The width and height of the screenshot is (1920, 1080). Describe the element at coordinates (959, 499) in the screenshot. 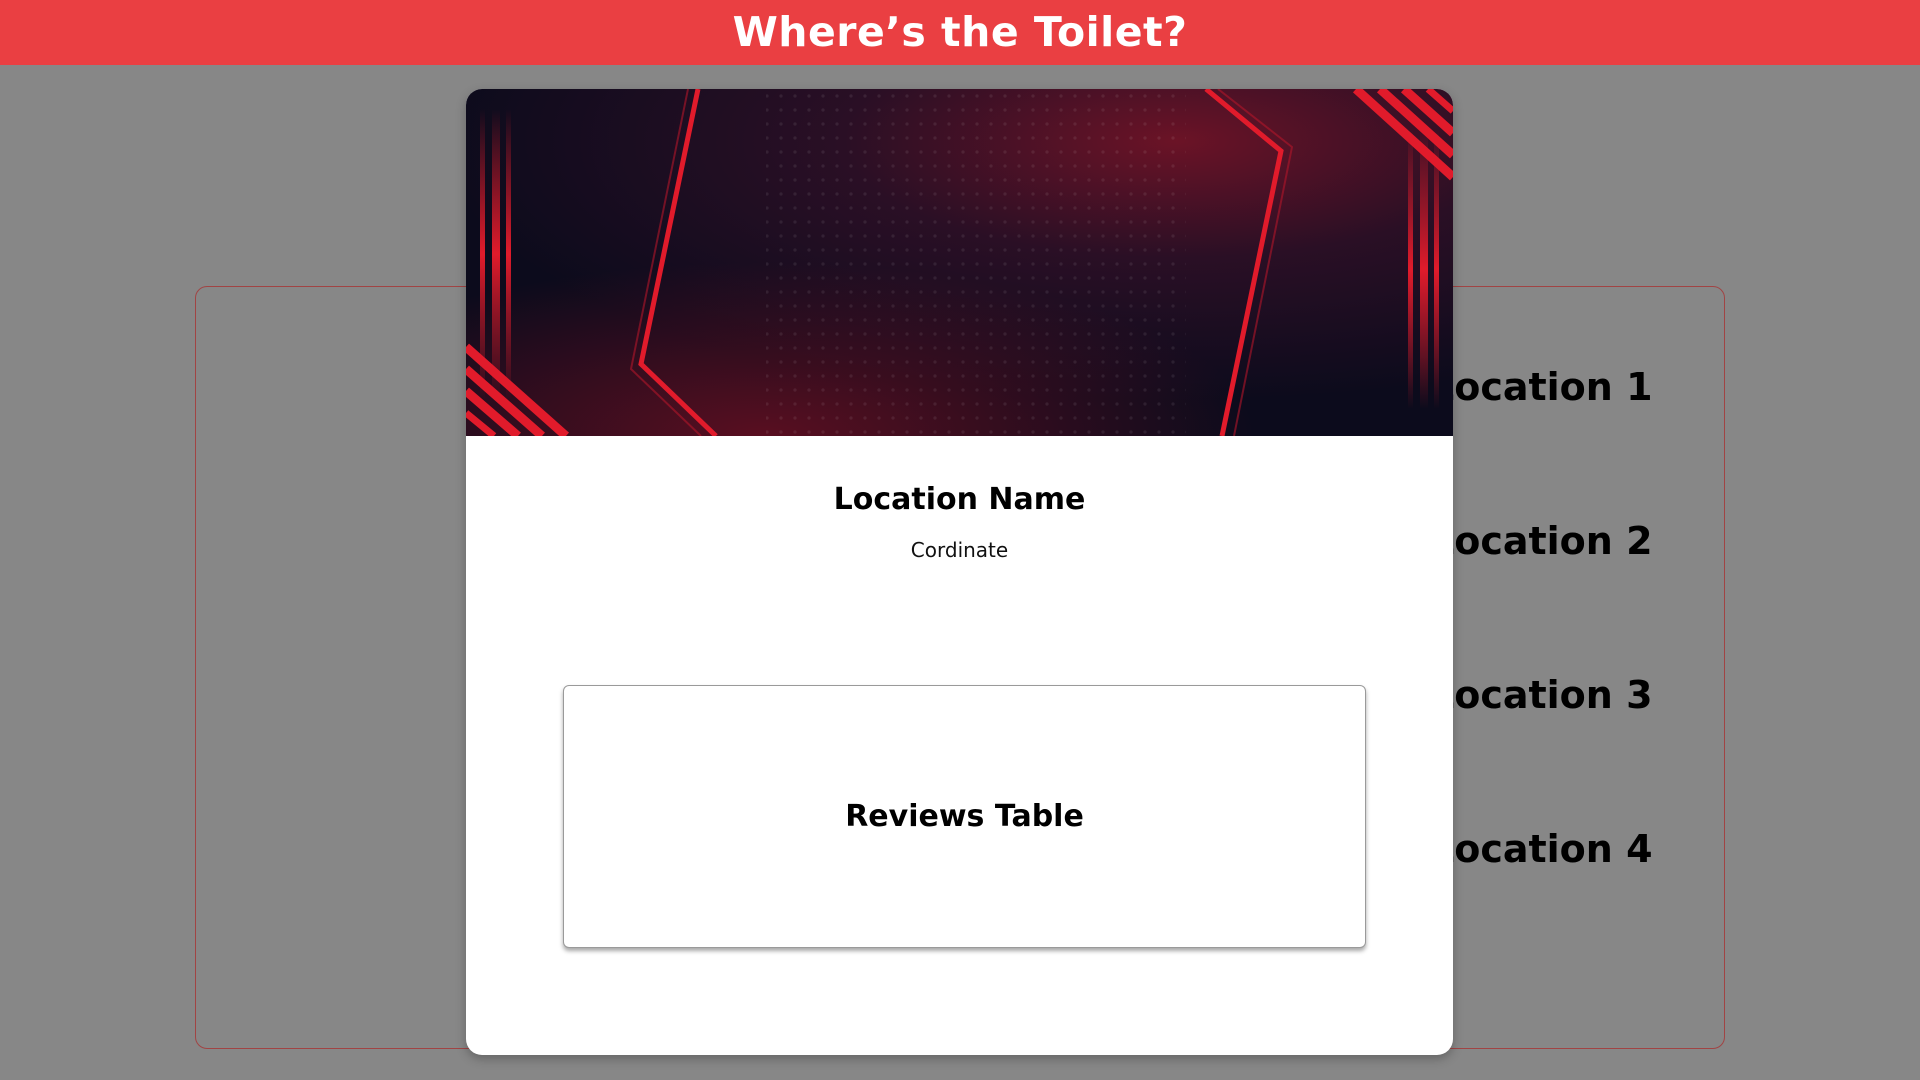

I see `location-name: Location Name` at that location.